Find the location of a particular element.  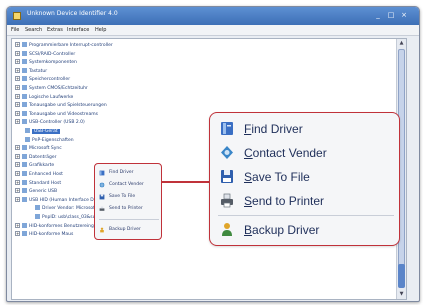

tree-row: + USB-Controller (USB 2.0) is located at coordinates (50, 123).